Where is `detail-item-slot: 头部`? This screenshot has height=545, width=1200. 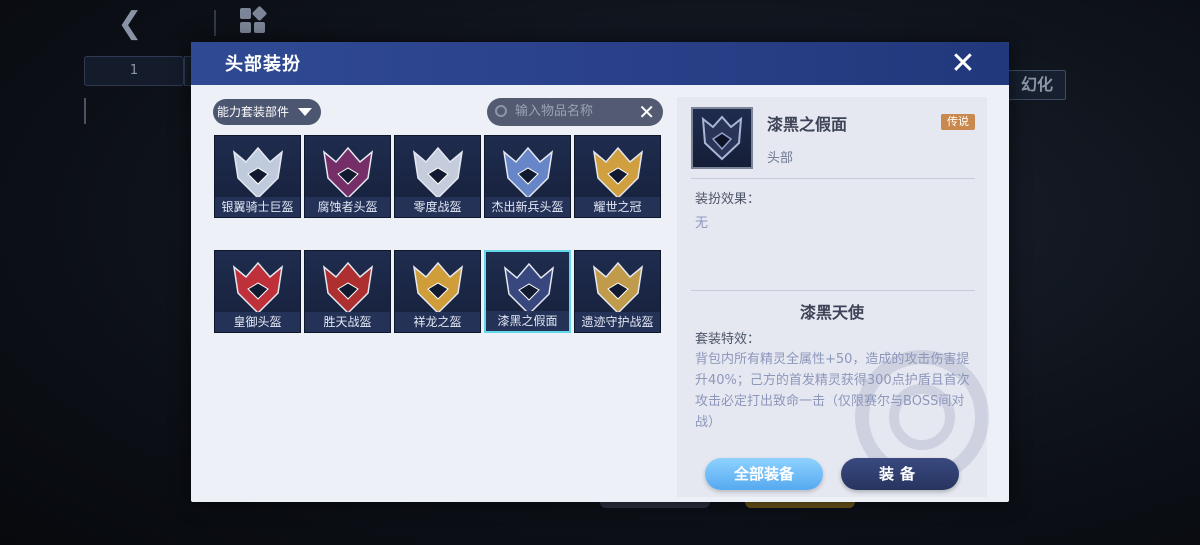 detail-item-slot: 头部 is located at coordinates (780, 158).